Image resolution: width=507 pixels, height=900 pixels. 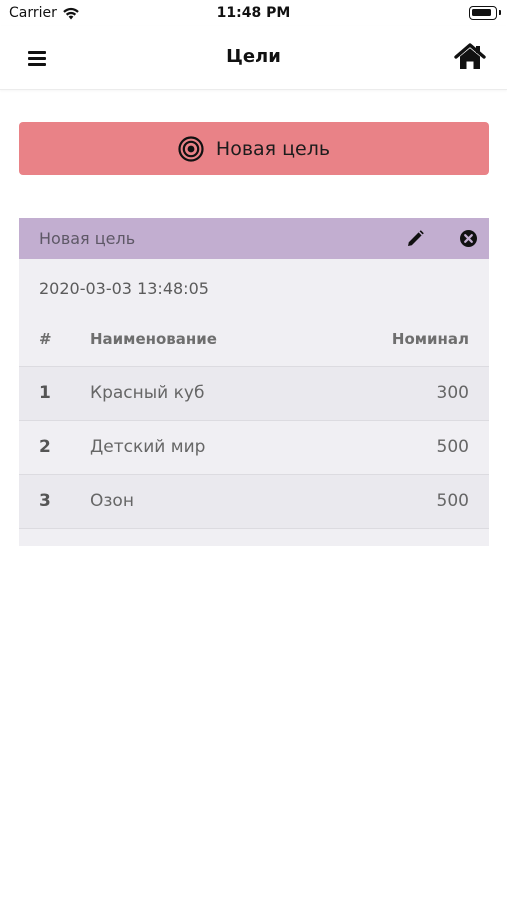 I want to click on clock: 11:48 PM, so click(x=253, y=13).